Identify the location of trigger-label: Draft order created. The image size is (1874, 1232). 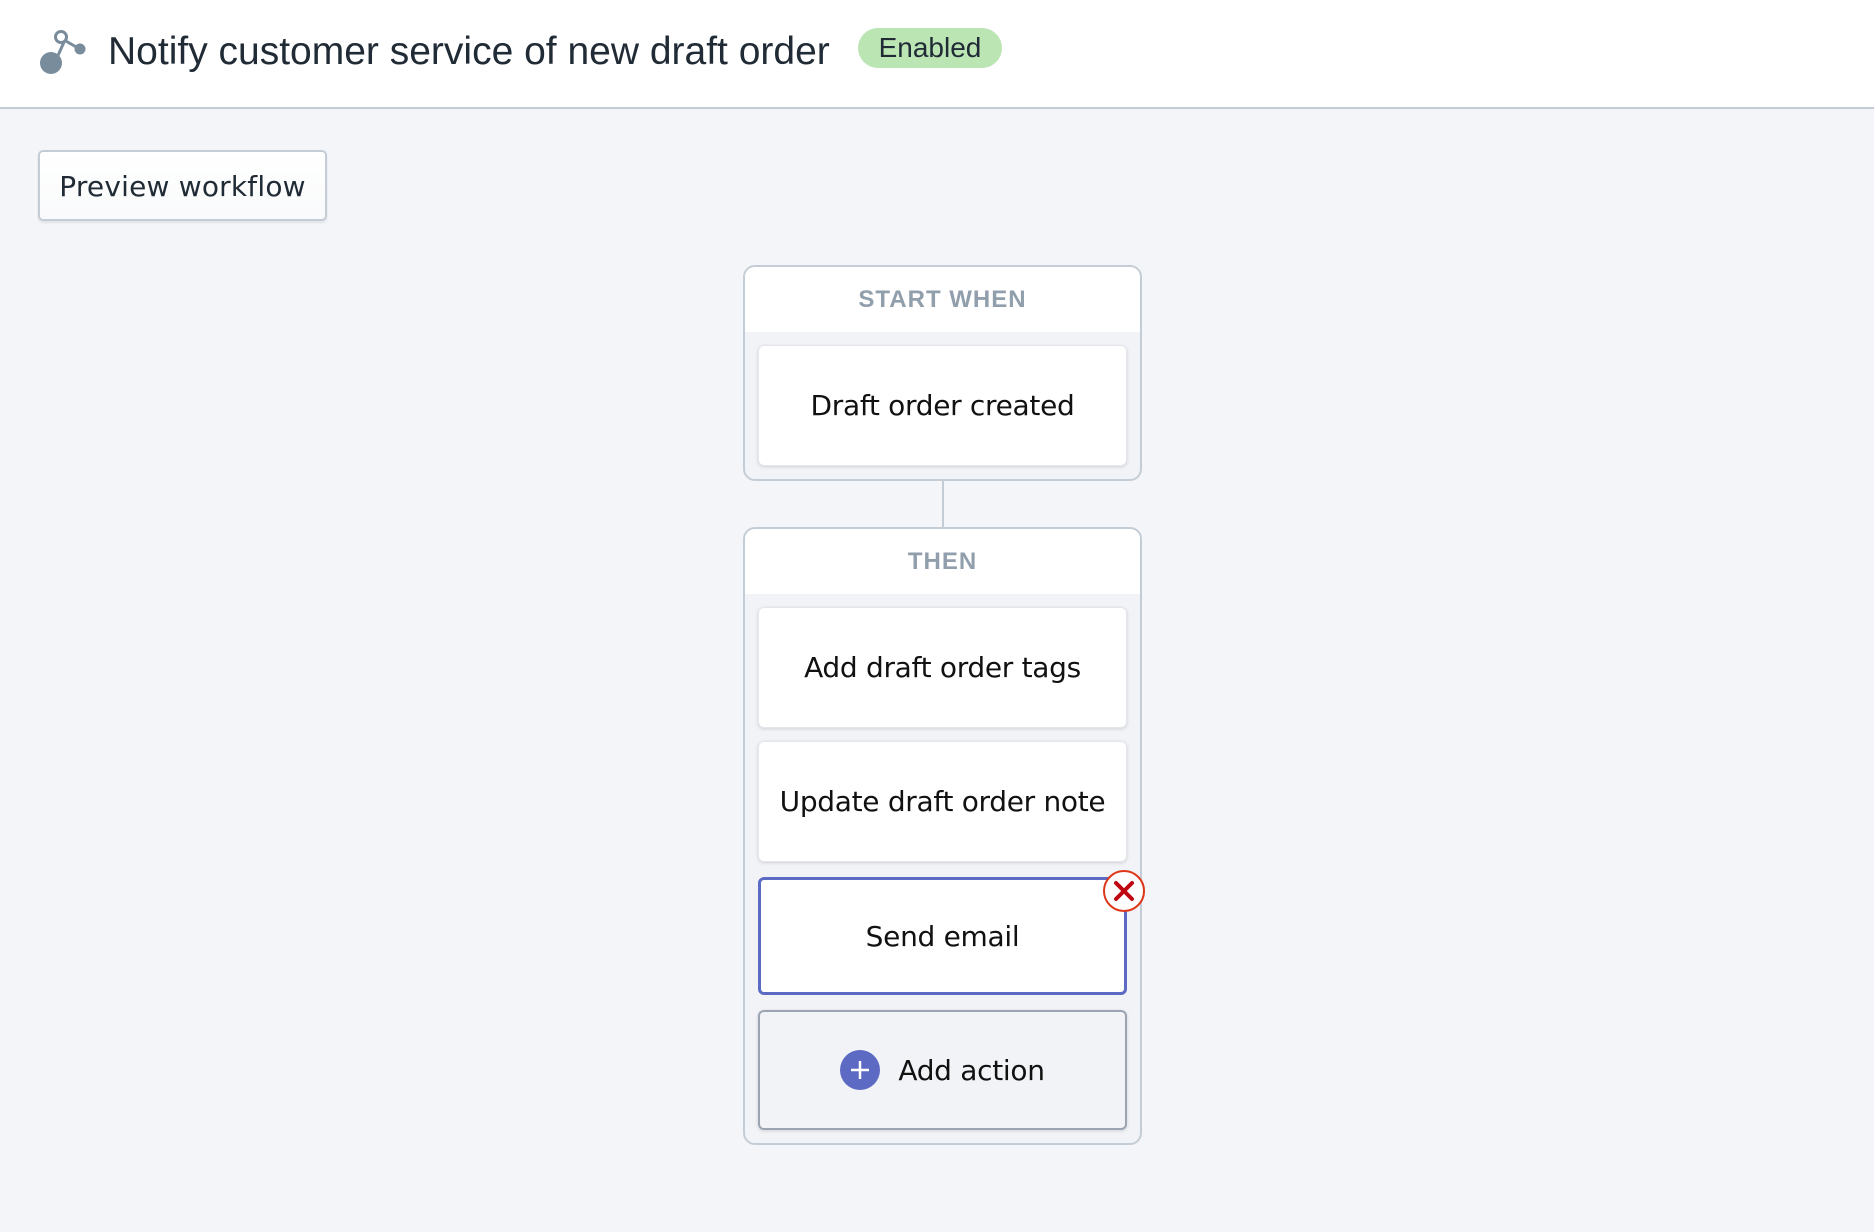
(942, 405).